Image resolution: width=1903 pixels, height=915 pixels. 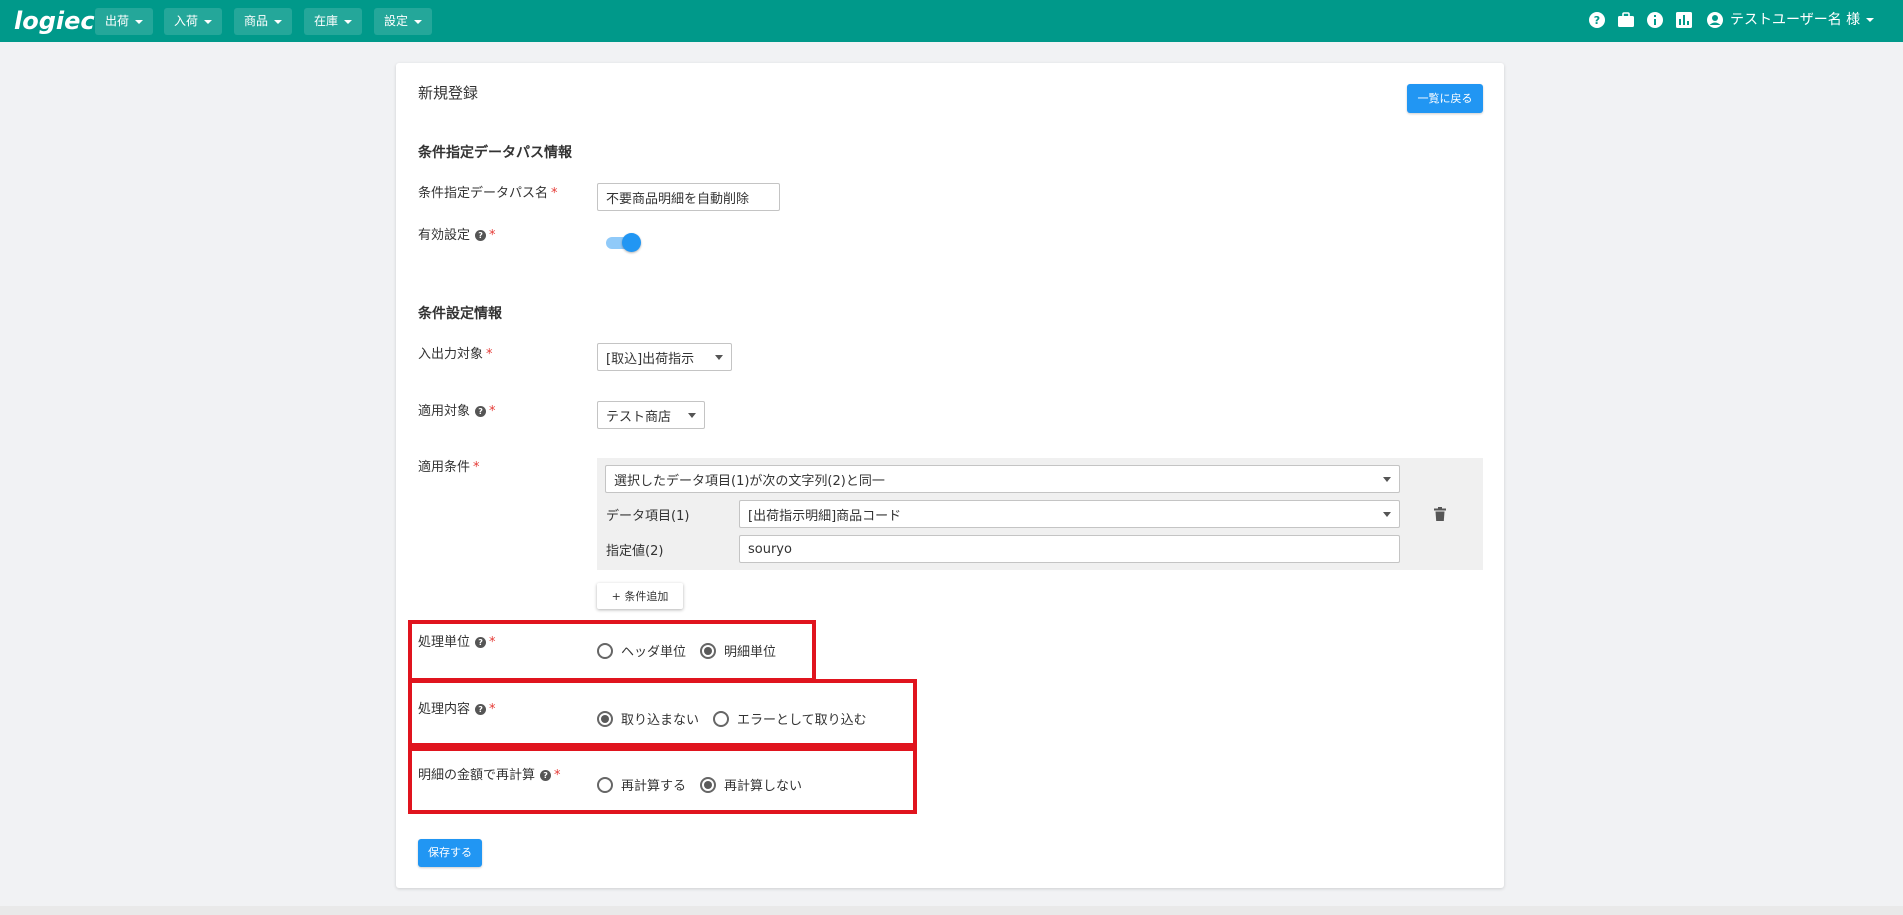 What do you see at coordinates (117, 21) in the screenshot?
I see `menu-shipping-label: 出荷` at bounding box center [117, 21].